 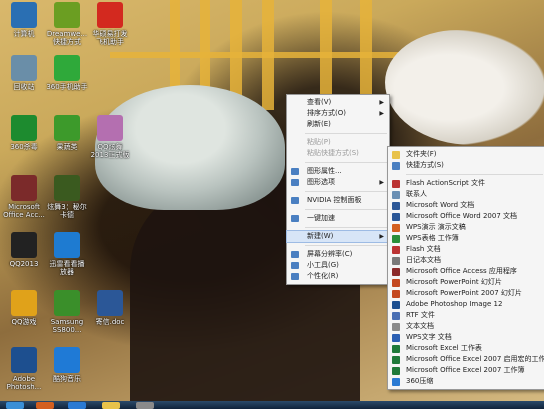 What do you see at coordinates (295, 218) in the screenshot?
I see `speedup-icon` at bounding box center [295, 218].